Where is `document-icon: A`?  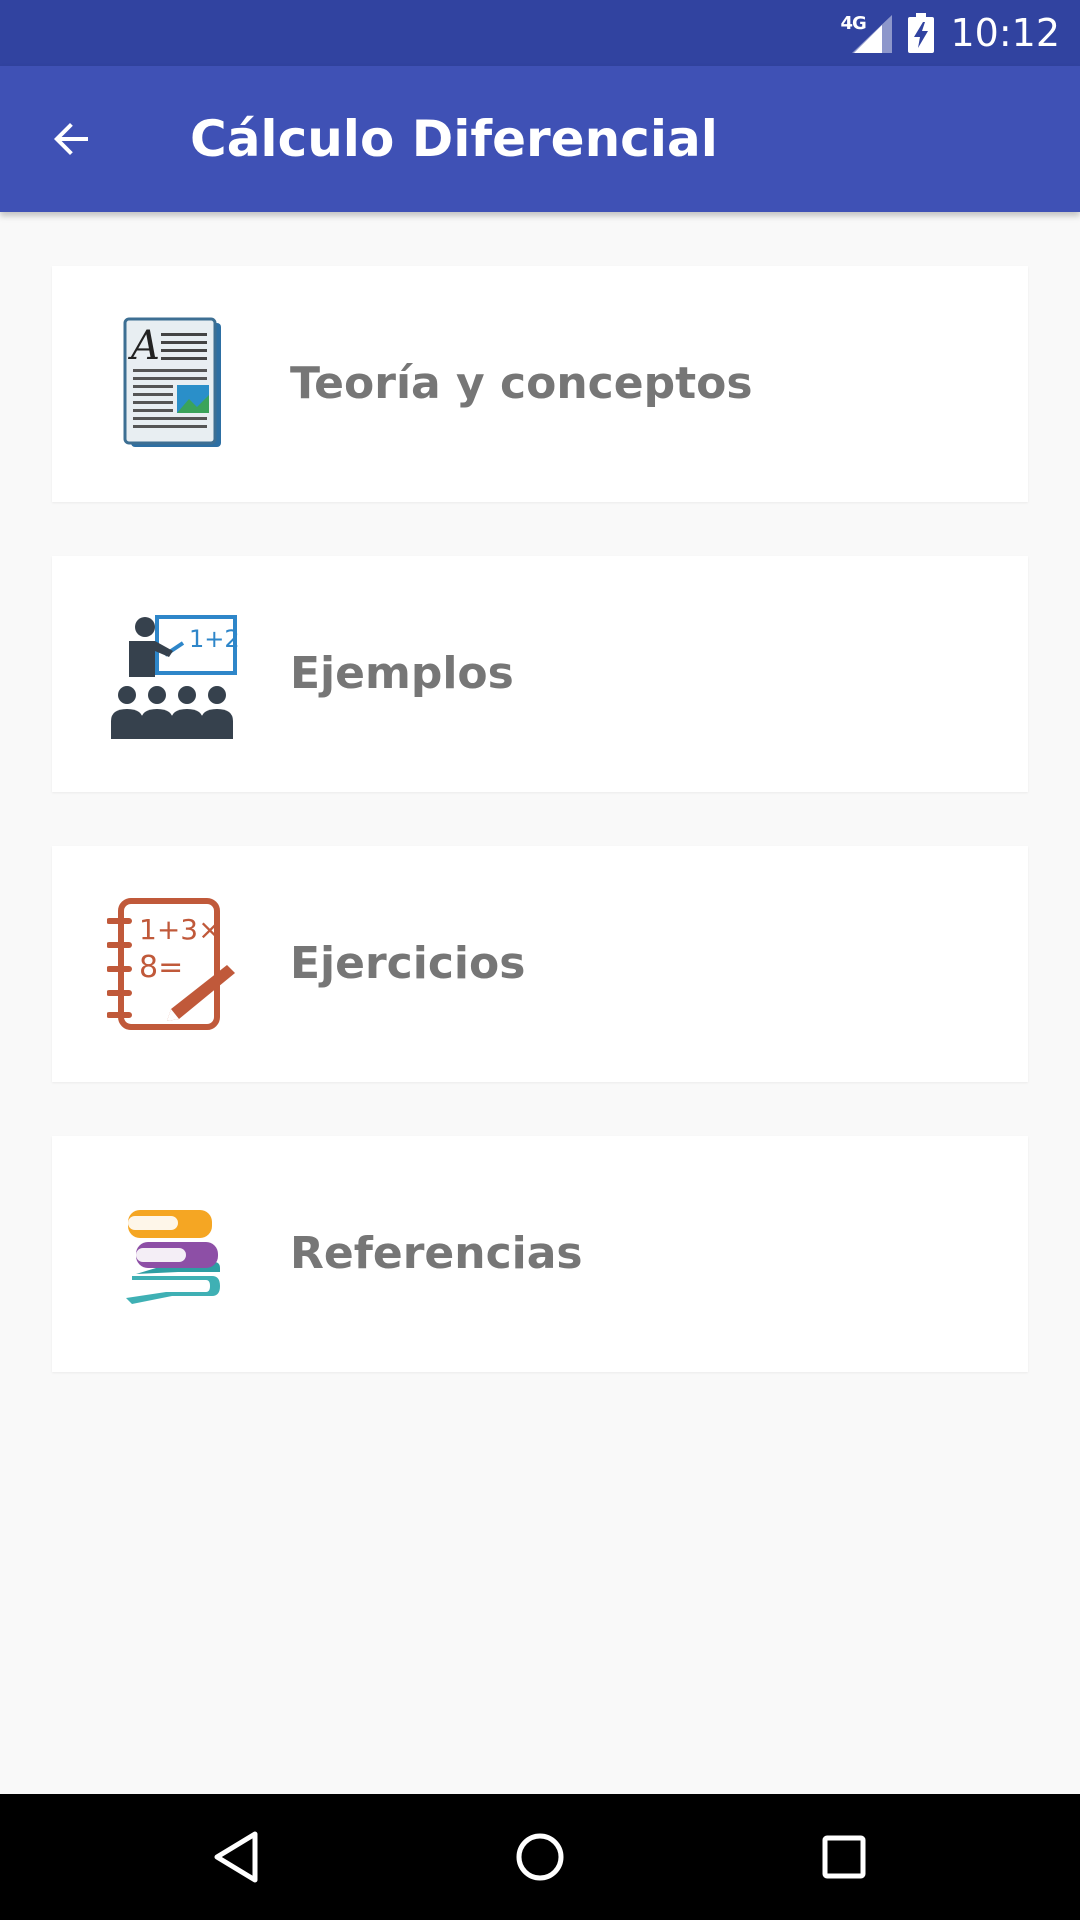 document-icon: A is located at coordinates (172, 384).